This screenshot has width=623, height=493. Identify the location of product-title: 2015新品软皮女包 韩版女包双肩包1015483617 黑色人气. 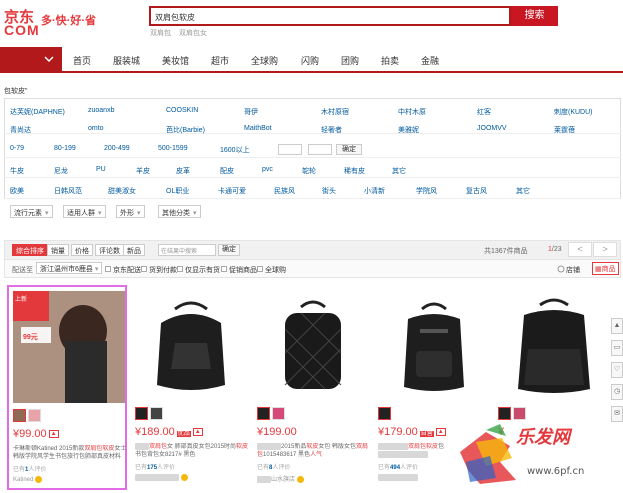
(315, 451).